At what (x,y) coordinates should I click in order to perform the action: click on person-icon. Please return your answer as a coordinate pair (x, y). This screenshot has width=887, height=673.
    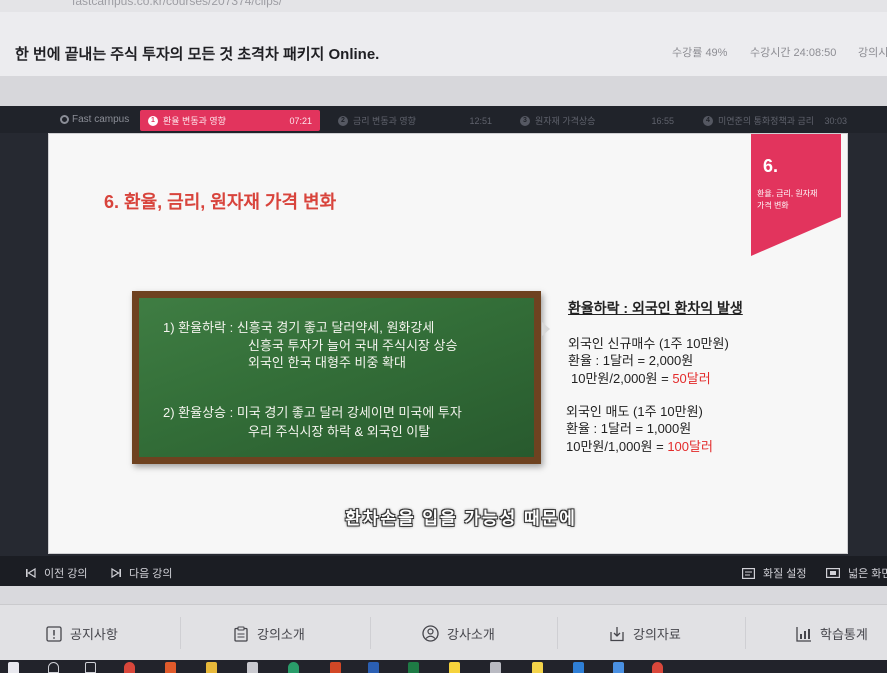
    Looking at the image, I should click on (430, 633).